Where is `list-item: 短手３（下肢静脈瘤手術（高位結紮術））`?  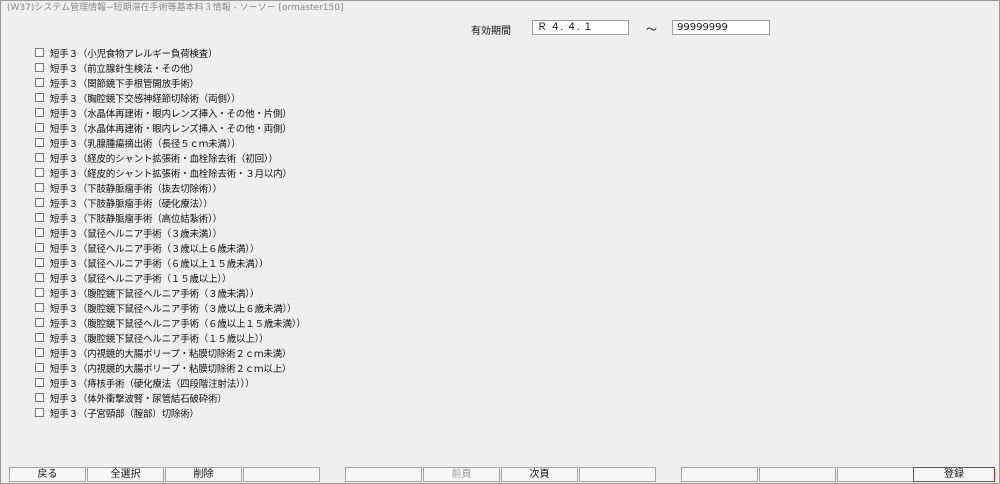
list-item: 短手３（下肢静脈瘤手術（高位結紮術）） is located at coordinates (128, 217).